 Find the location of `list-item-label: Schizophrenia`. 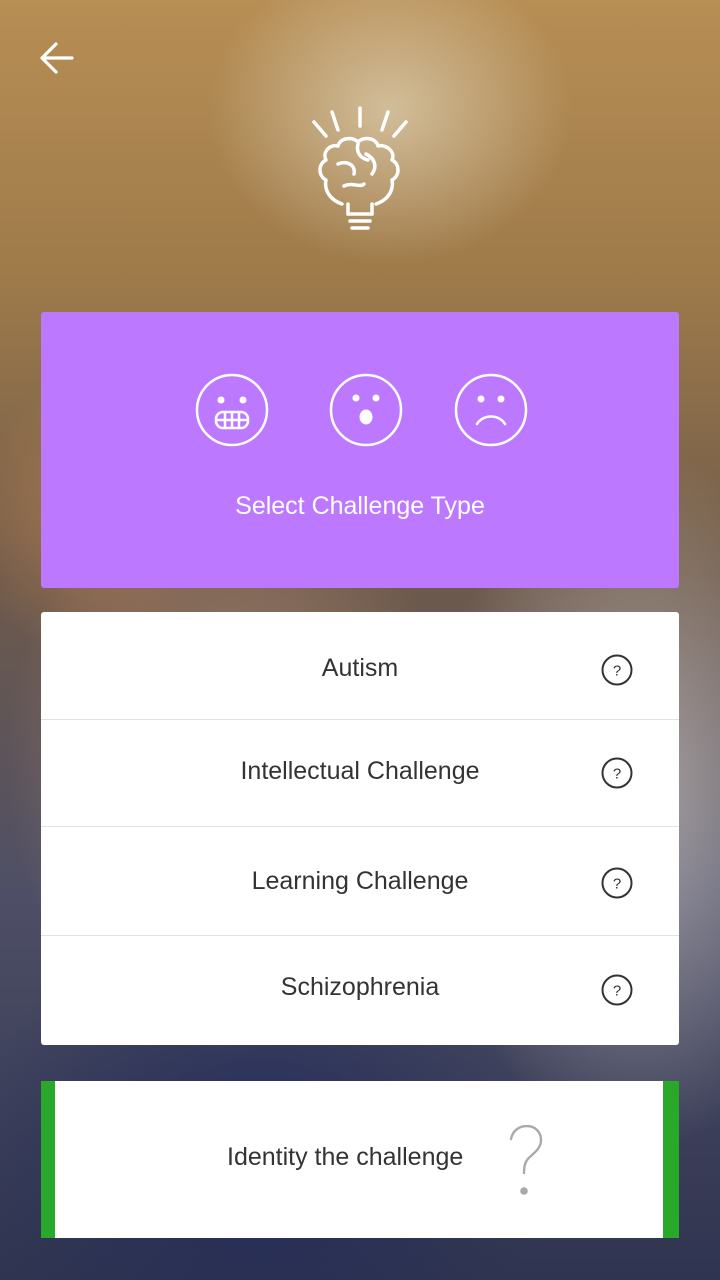

list-item-label: Schizophrenia is located at coordinates (360, 987).